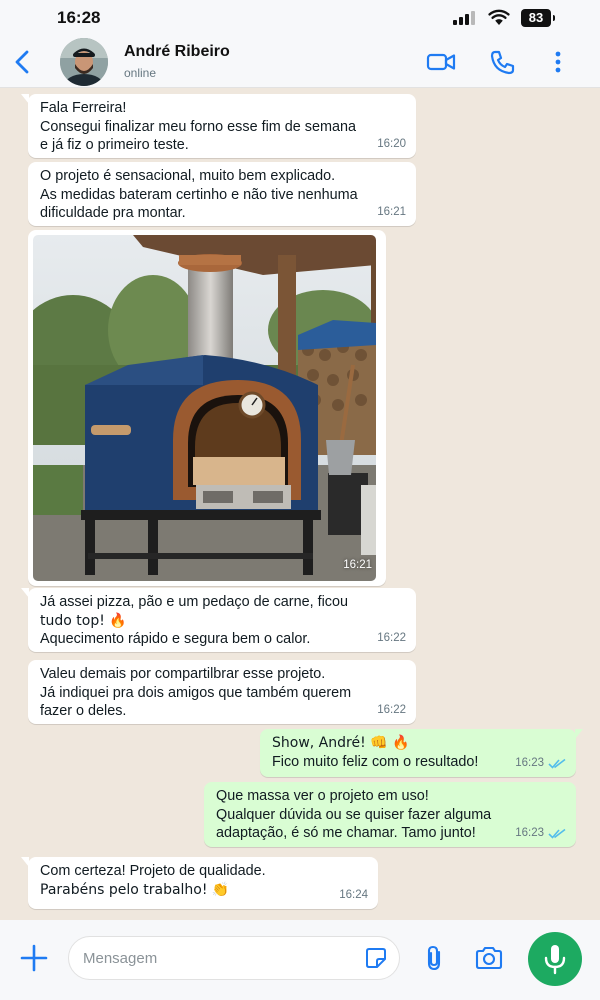 The width and height of the screenshot is (600, 1000). I want to click on message-time: 16:21, so click(391, 212).